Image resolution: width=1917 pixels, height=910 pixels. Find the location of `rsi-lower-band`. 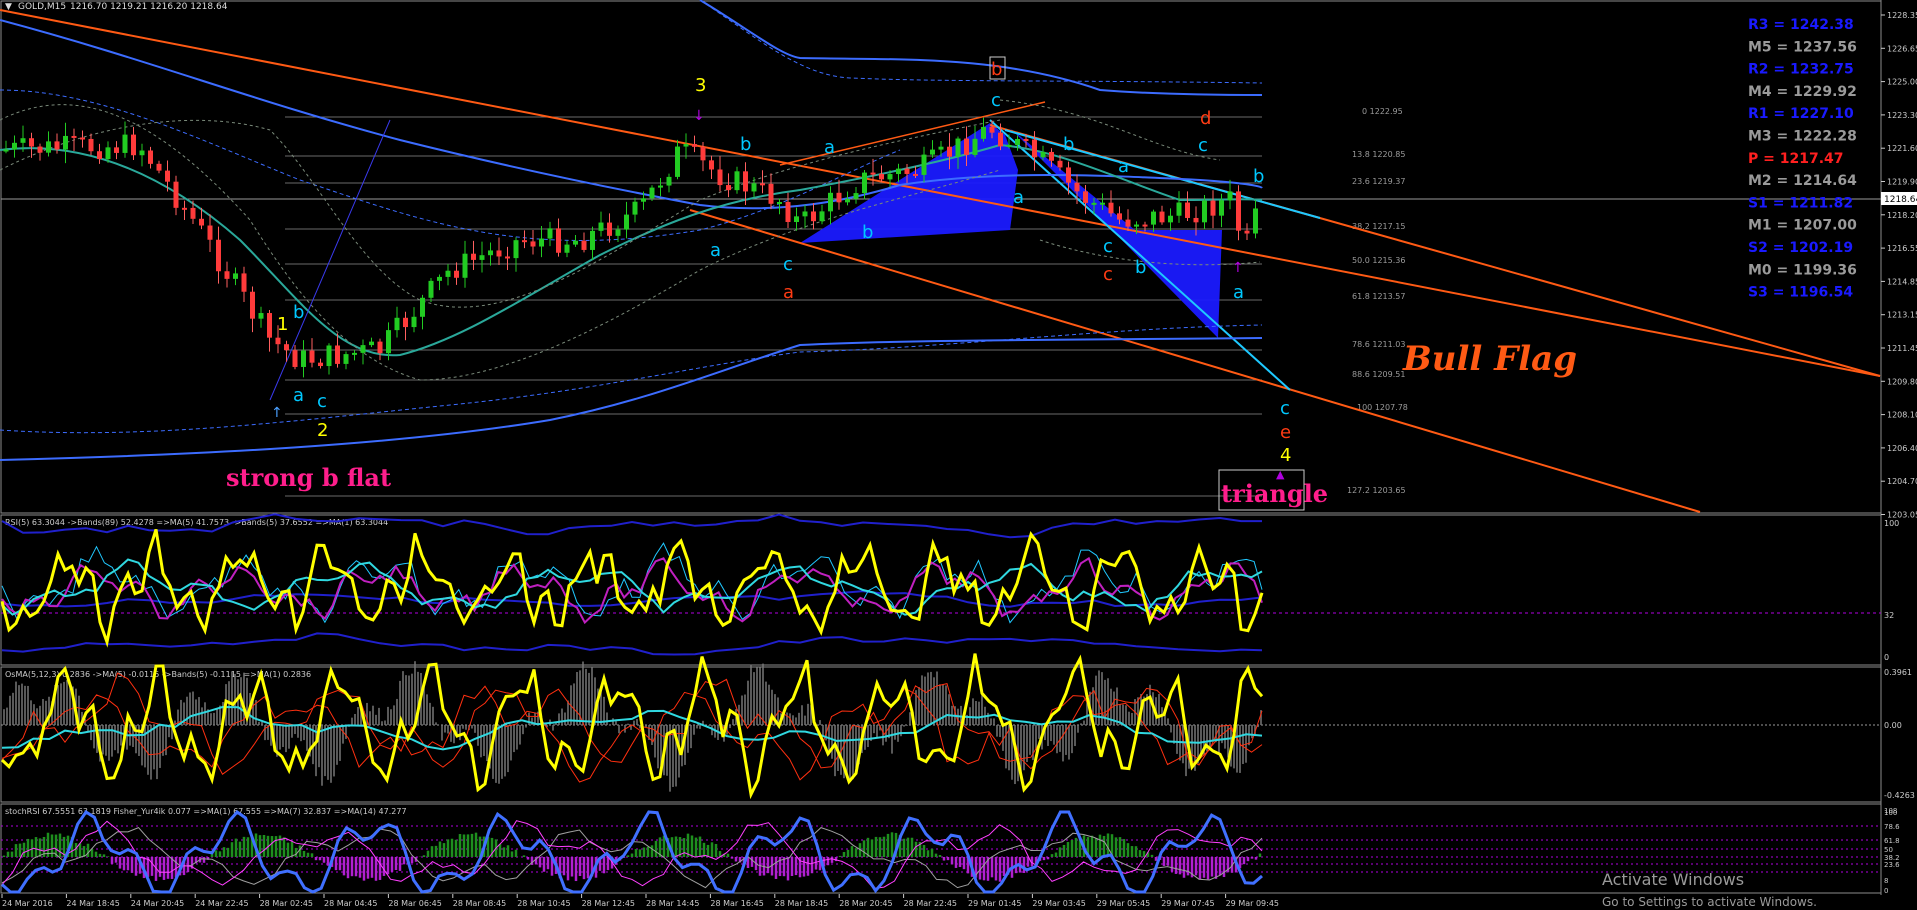

rsi-lower-band is located at coordinates (632, 644).